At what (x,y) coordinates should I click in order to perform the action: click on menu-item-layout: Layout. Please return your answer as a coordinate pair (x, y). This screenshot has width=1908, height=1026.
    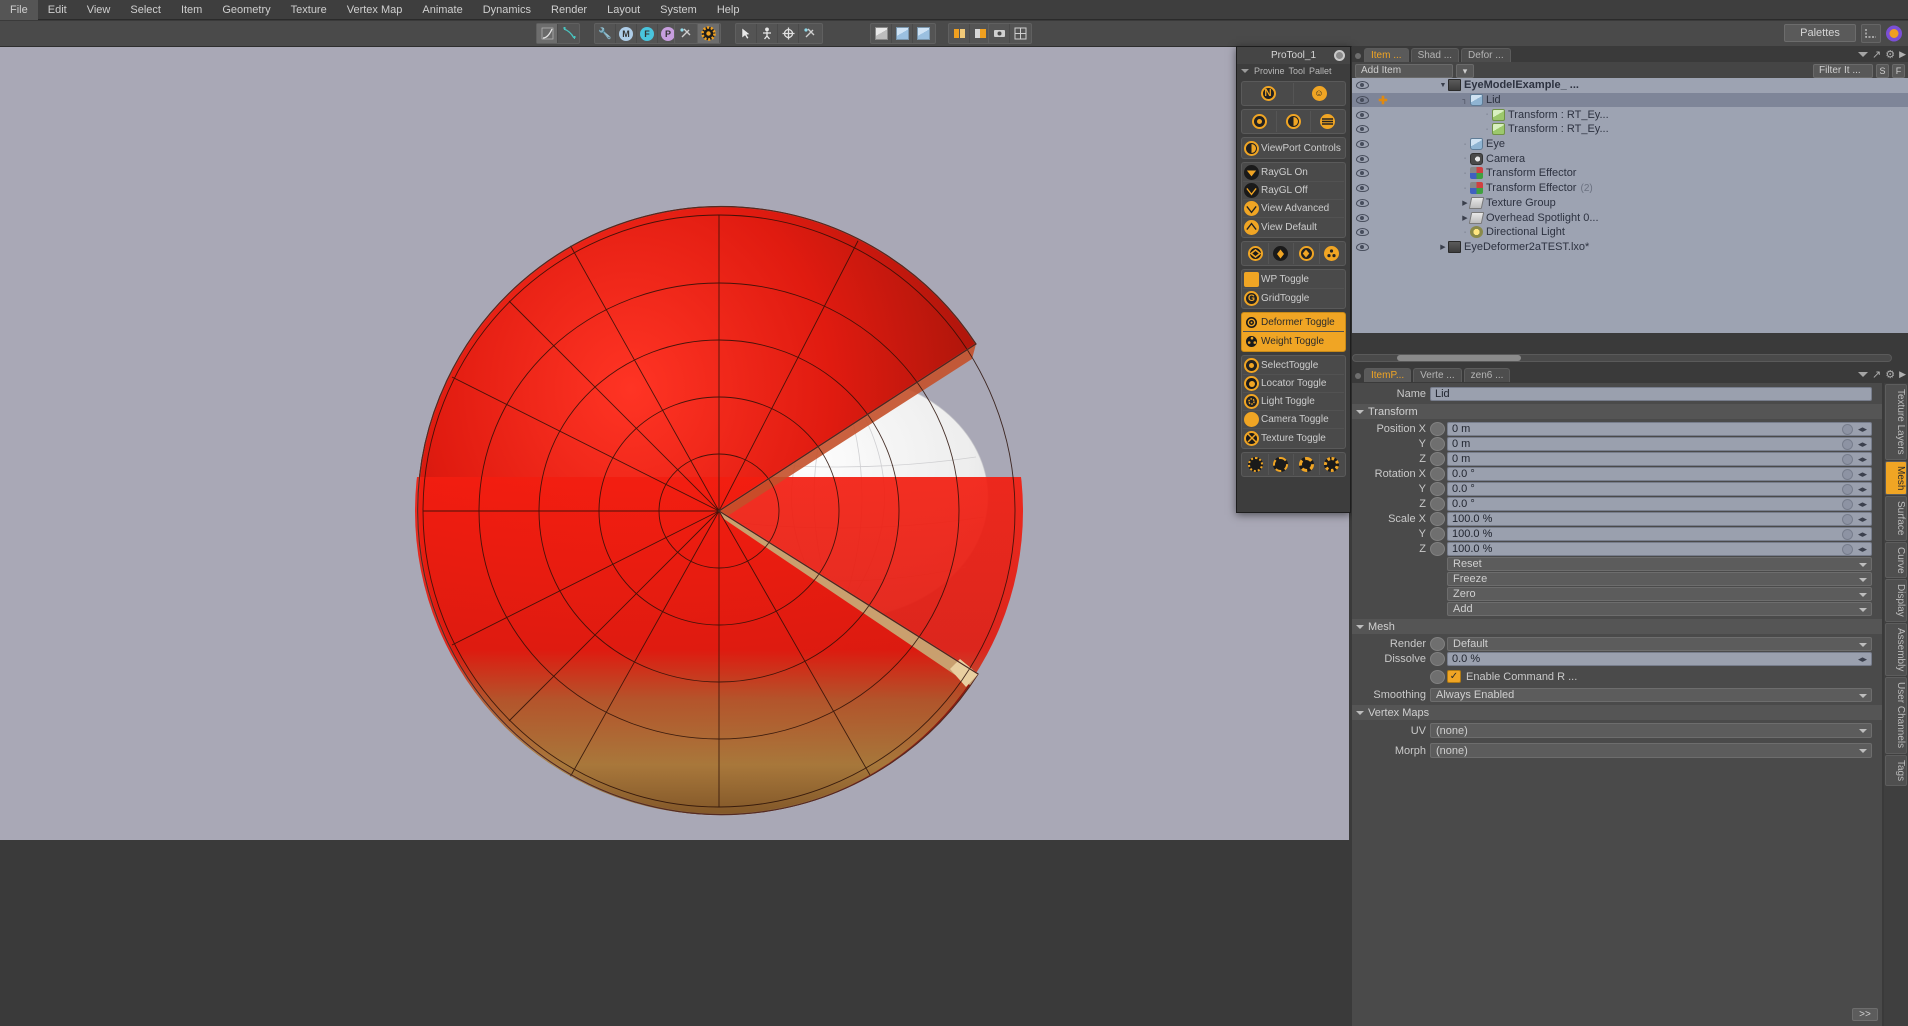
    Looking at the image, I should click on (623, 10).